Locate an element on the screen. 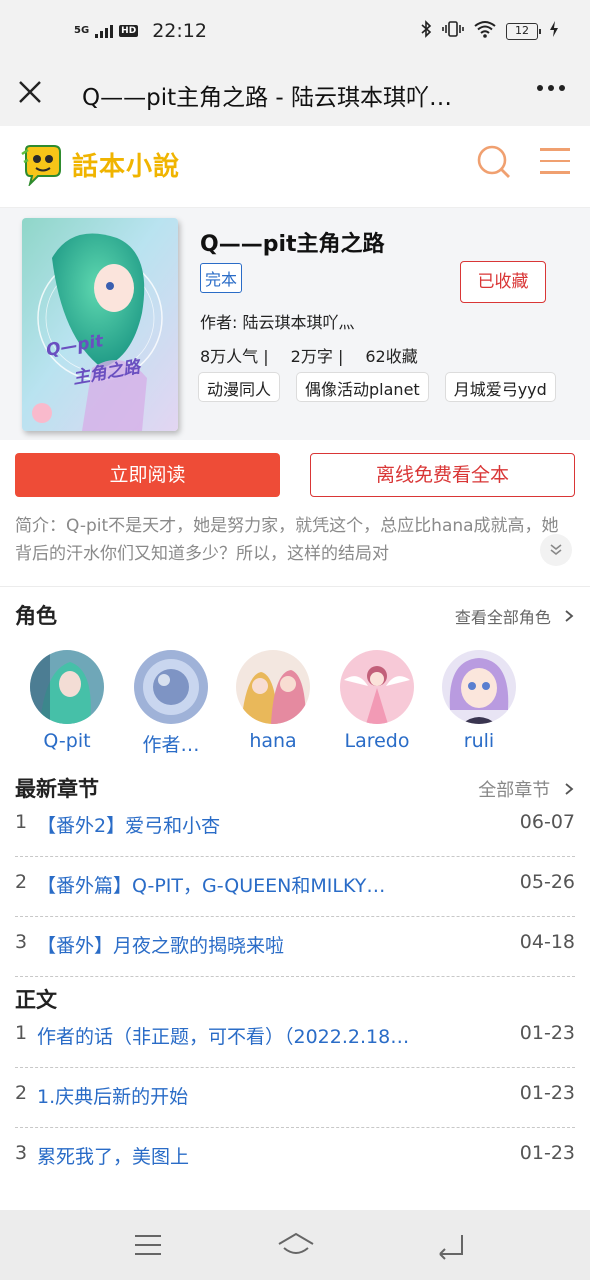 Image resolution: width=590 pixels, height=1280 pixels. chapter-date: 06-07 is located at coordinates (547, 822).